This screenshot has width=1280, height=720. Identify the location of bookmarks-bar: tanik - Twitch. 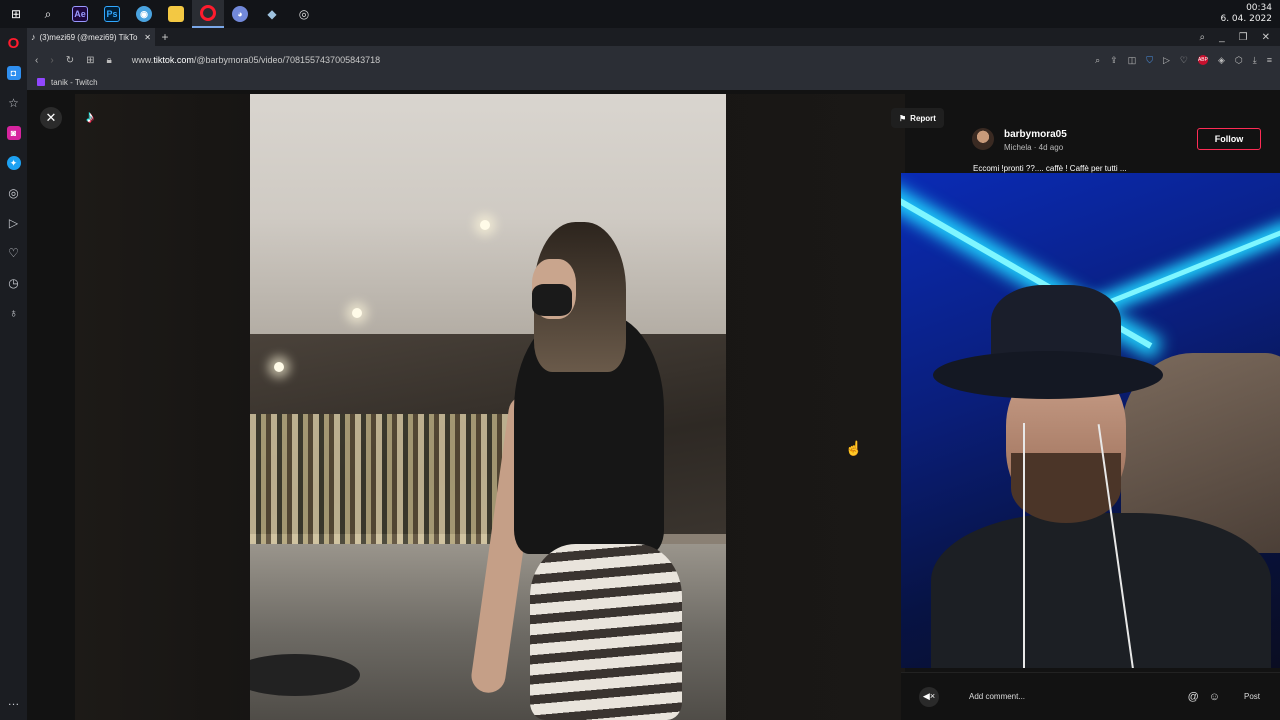
(653, 82).